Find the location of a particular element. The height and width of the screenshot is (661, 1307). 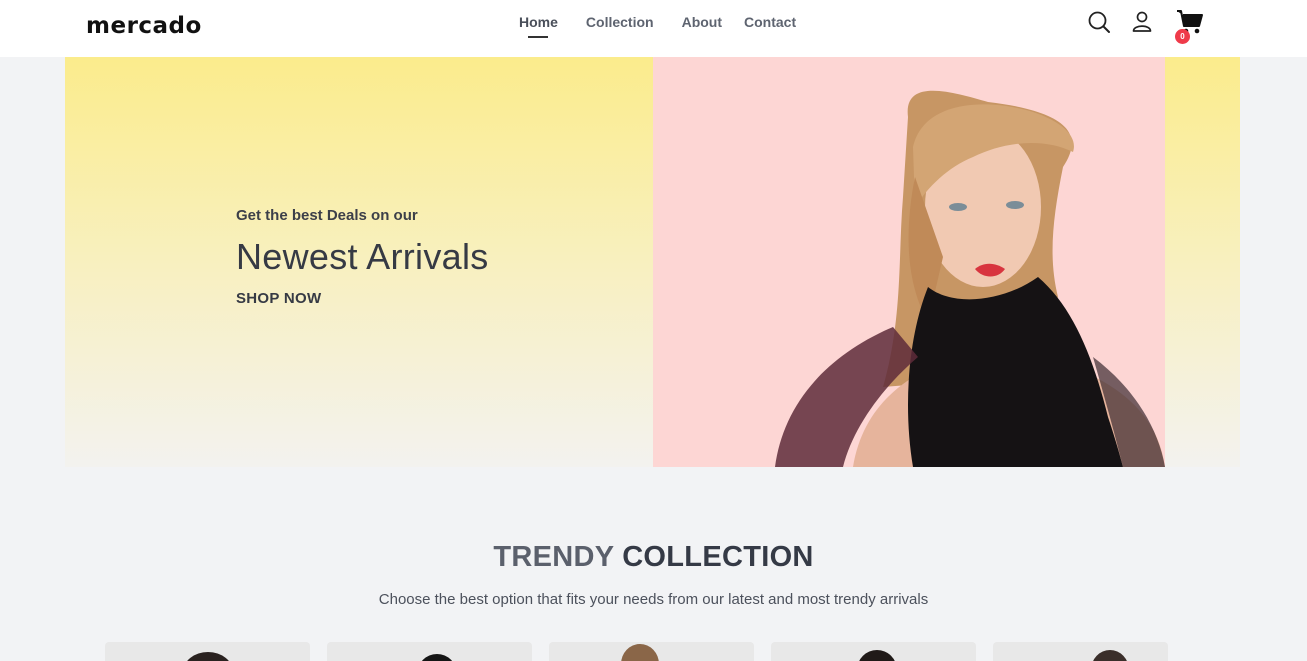

nav-about: About is located at coordinates (702, 22).